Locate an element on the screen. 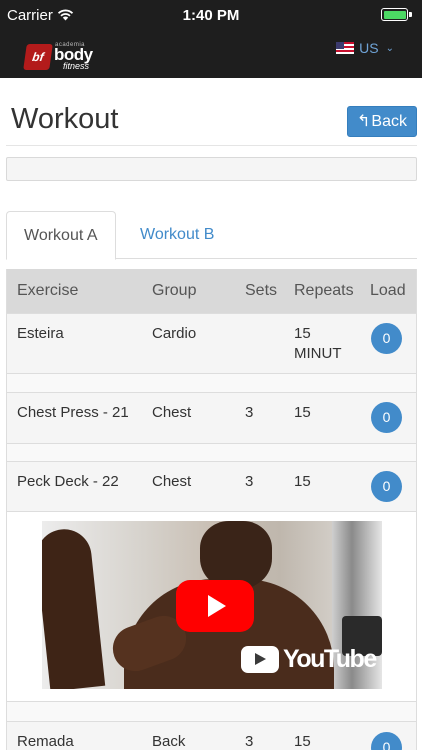 This screenshot has width=422, height=750. col-header-group: Group is located at coordinates (174, 290).